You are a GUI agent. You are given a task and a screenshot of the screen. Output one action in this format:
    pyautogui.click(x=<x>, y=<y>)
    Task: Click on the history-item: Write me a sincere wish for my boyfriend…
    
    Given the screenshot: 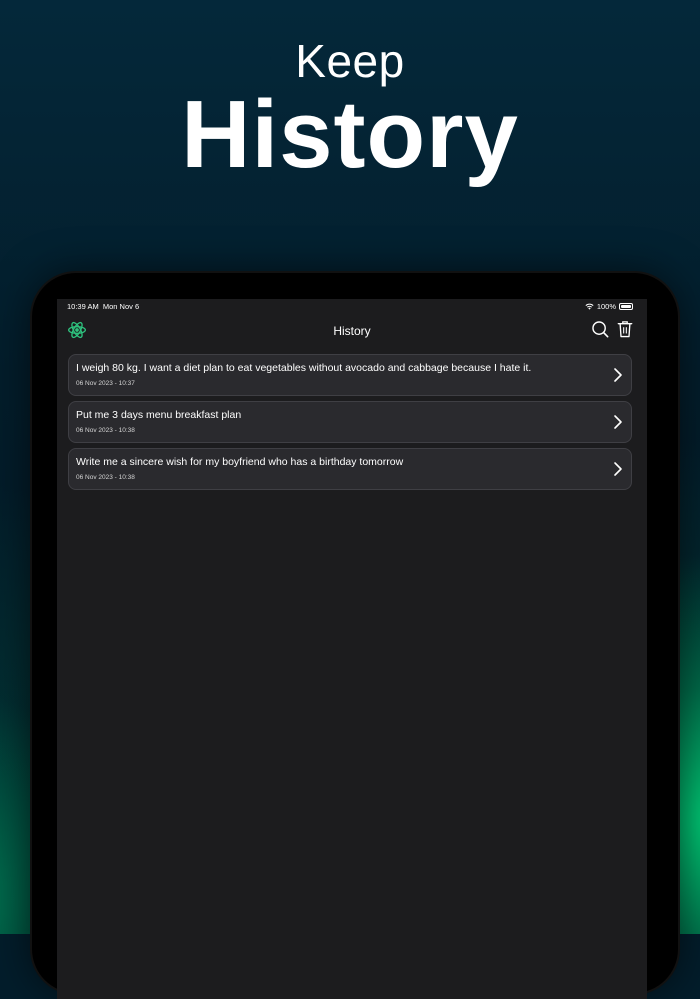 What is the action you would take?
    pyautogui.click(x=350, y=469)
    